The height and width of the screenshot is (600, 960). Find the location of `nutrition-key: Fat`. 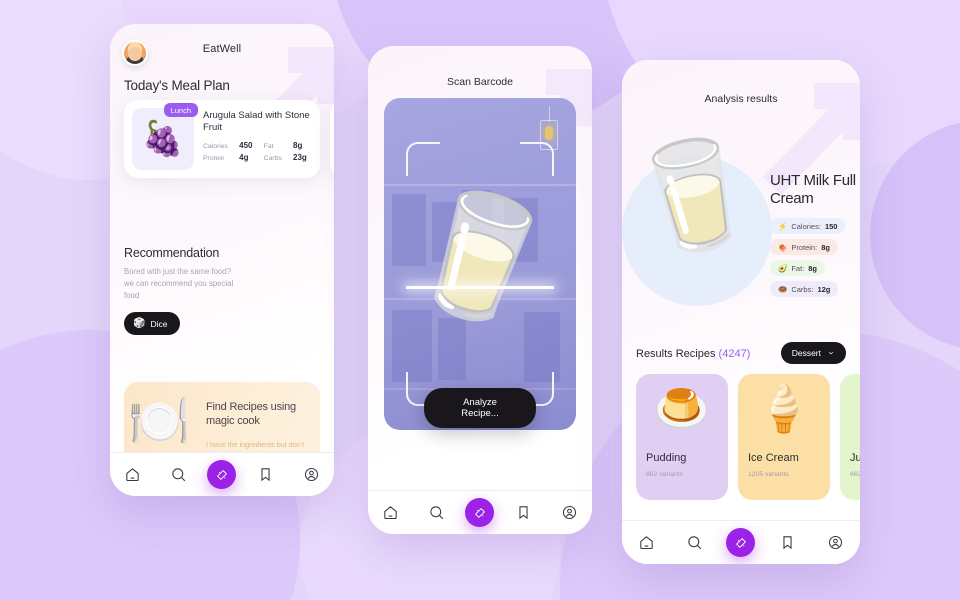

nutrition-key: Fat is located at coordinates (268, 147).